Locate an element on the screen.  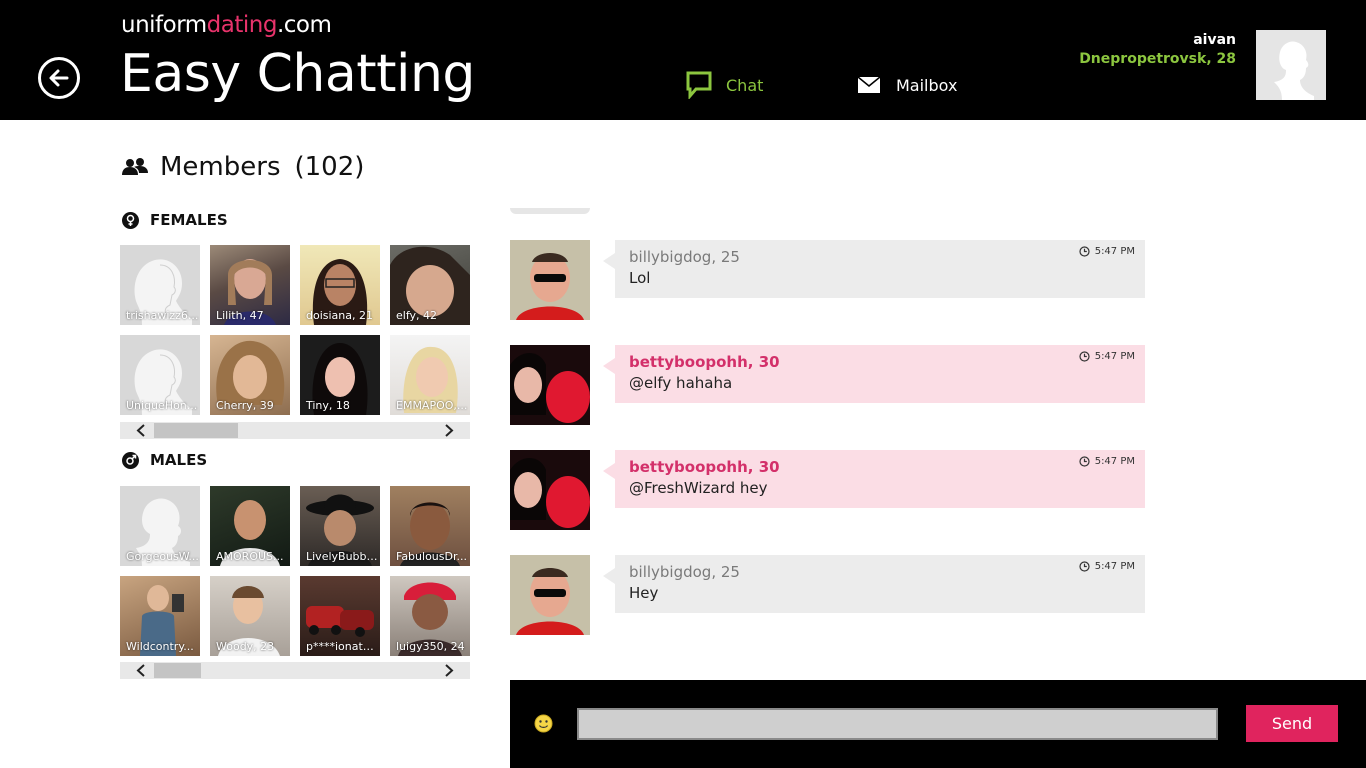
member-tile: Lilith, 47 is located at coordinates (250, 285).